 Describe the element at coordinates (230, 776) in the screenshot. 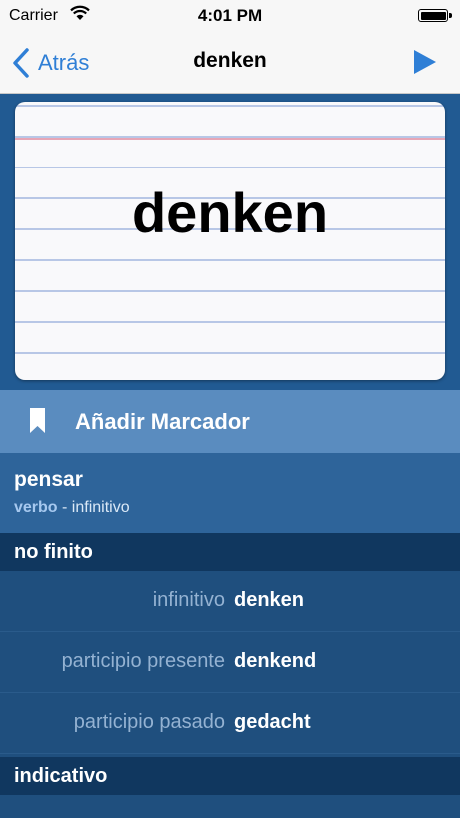

I see `section-header-indicativo: indicativo` at that location.